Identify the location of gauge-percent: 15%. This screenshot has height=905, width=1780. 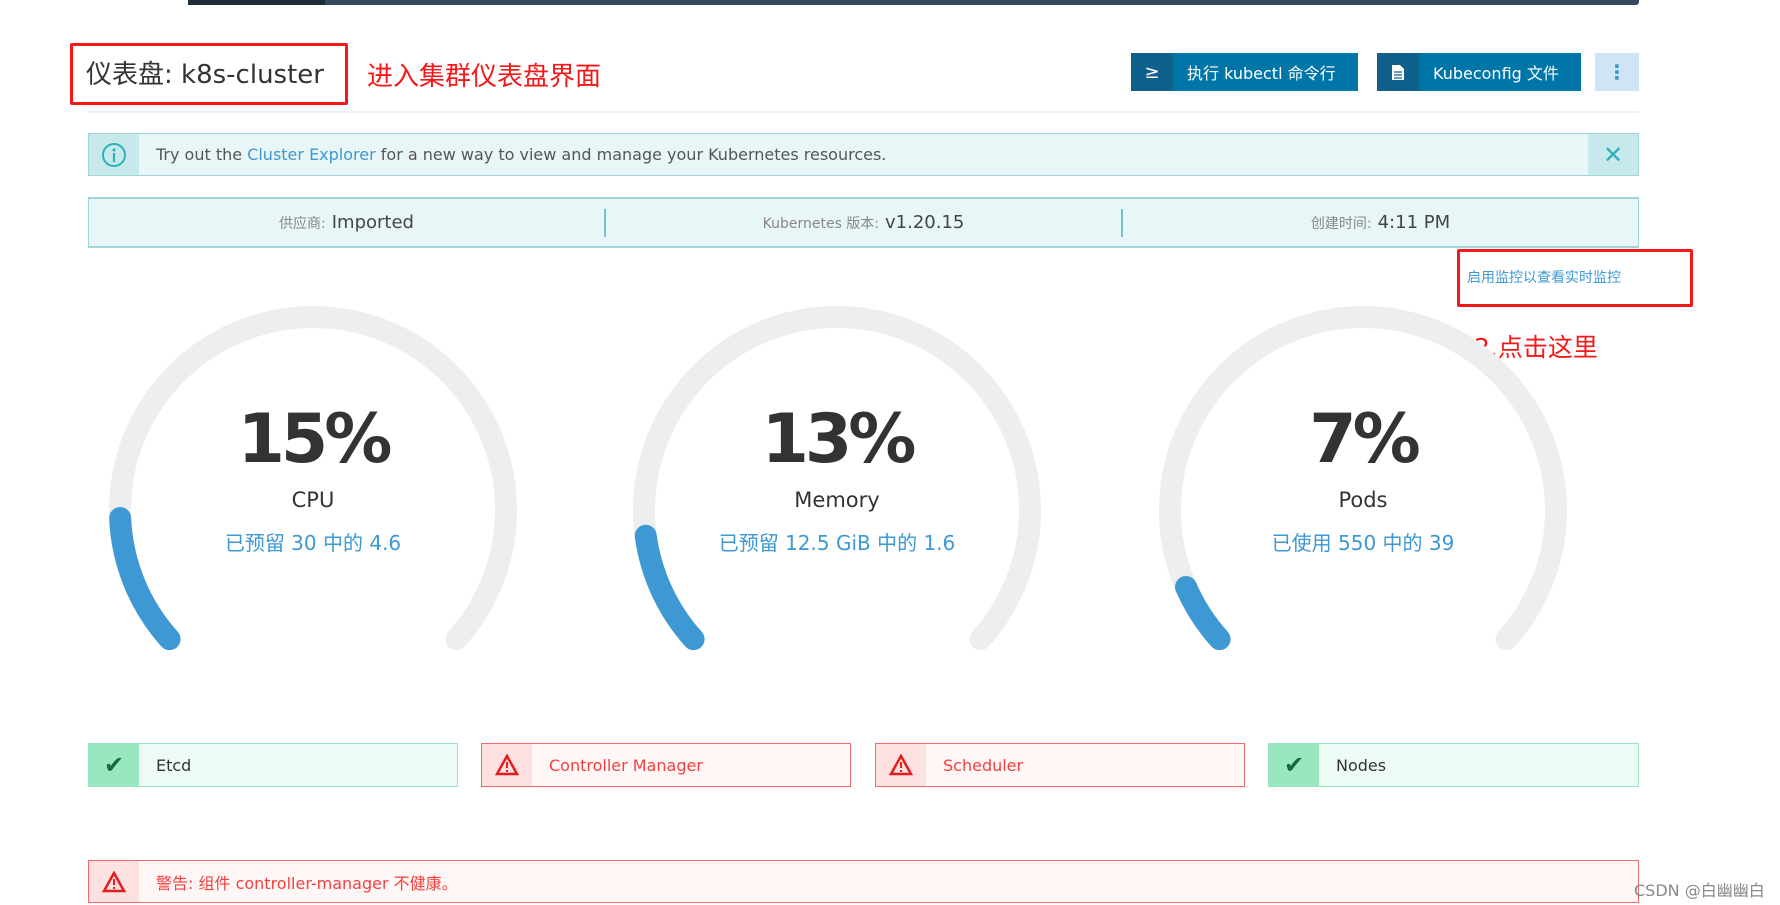
(315, 439).